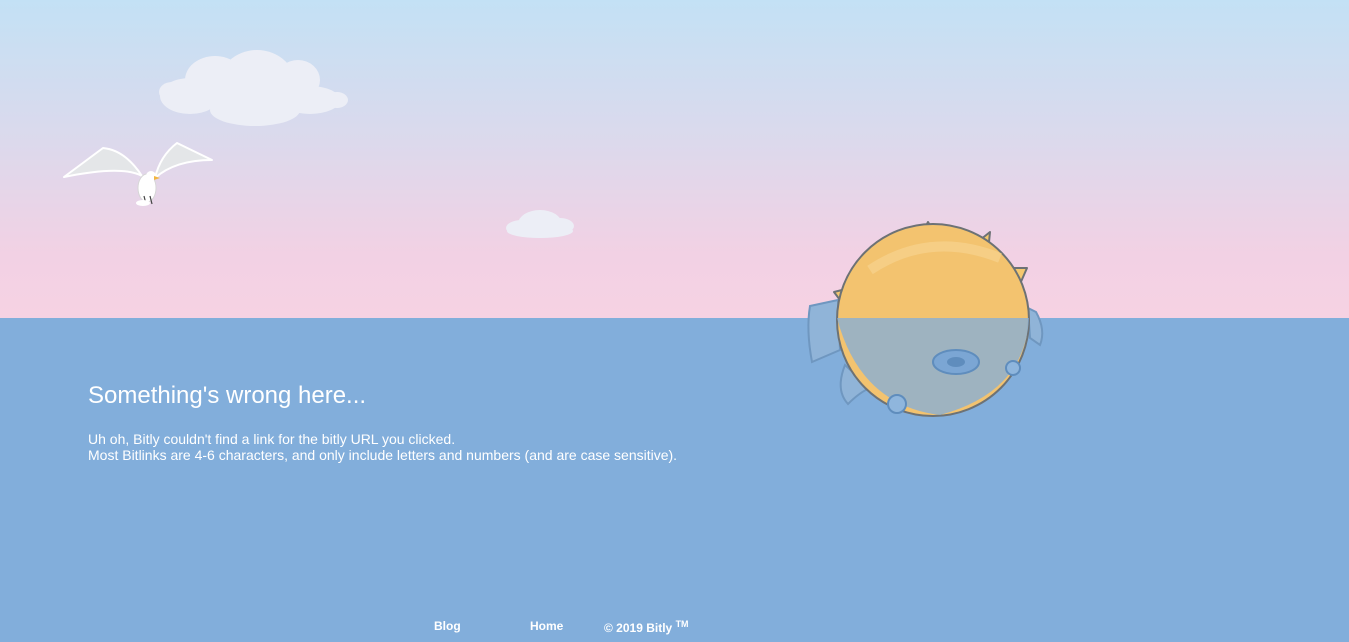  I want to click on seagull-icon, so click(138, 174).